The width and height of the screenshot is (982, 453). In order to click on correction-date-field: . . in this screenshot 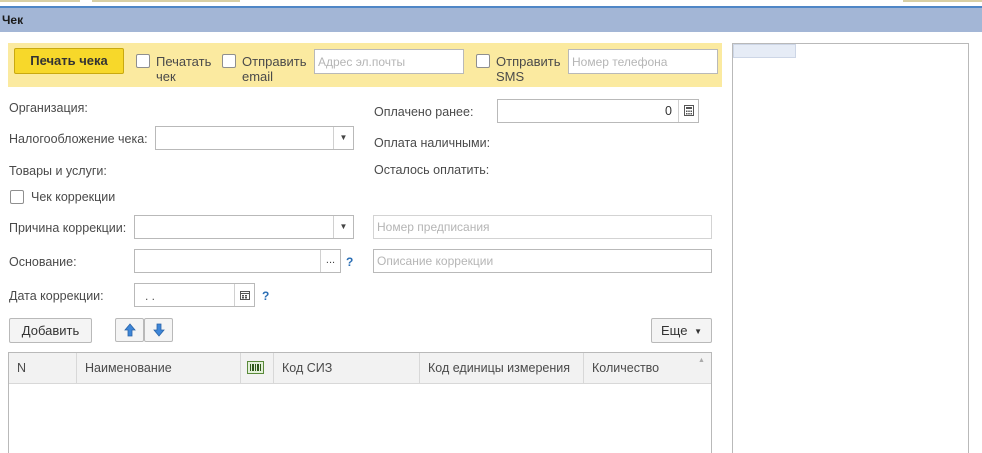, I will do `click(194, 295)`.